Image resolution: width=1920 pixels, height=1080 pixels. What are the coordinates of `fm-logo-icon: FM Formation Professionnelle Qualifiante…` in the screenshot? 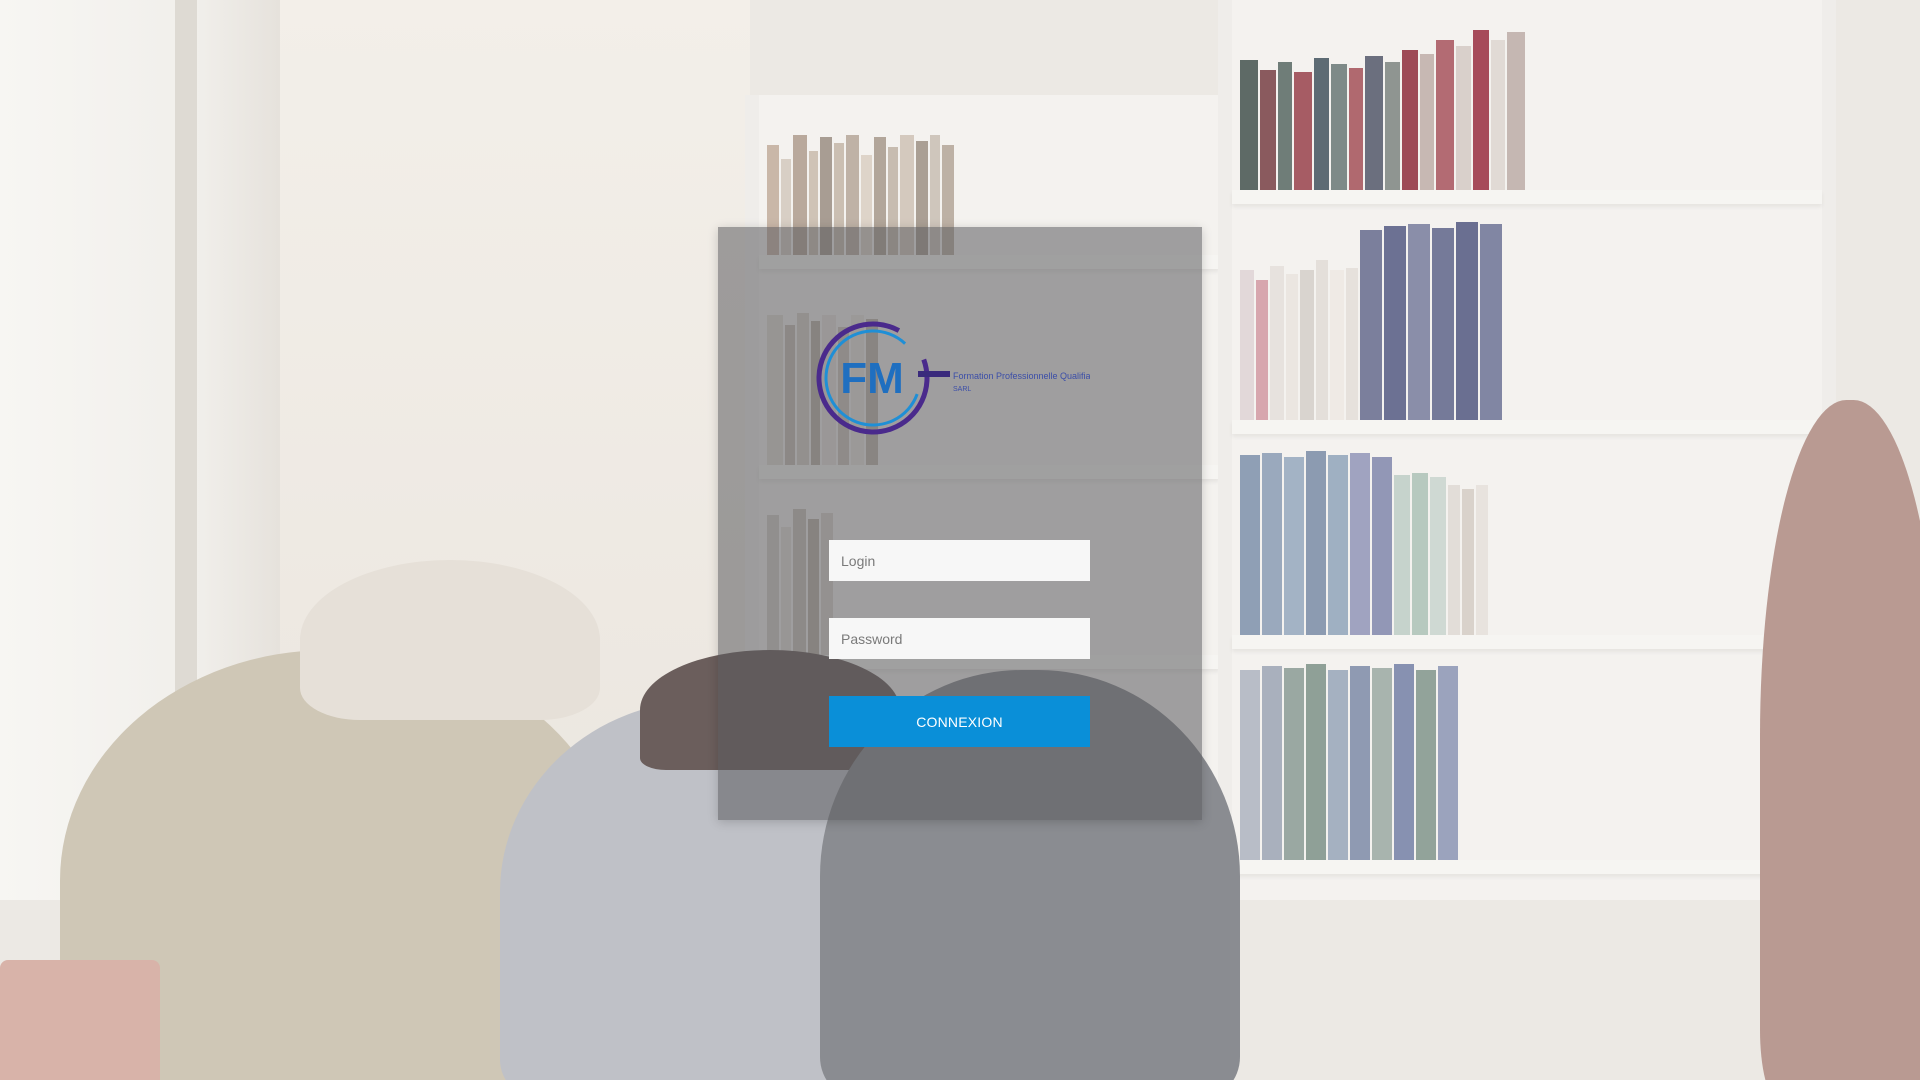 It's located at (959, 378).